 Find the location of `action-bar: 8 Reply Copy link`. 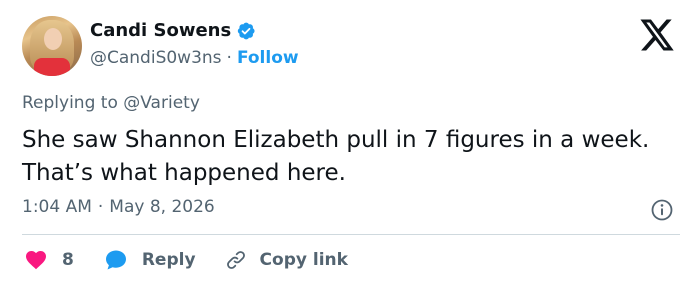

action-bar: 8 Reply Copy link is located at coordinates (185, 260).